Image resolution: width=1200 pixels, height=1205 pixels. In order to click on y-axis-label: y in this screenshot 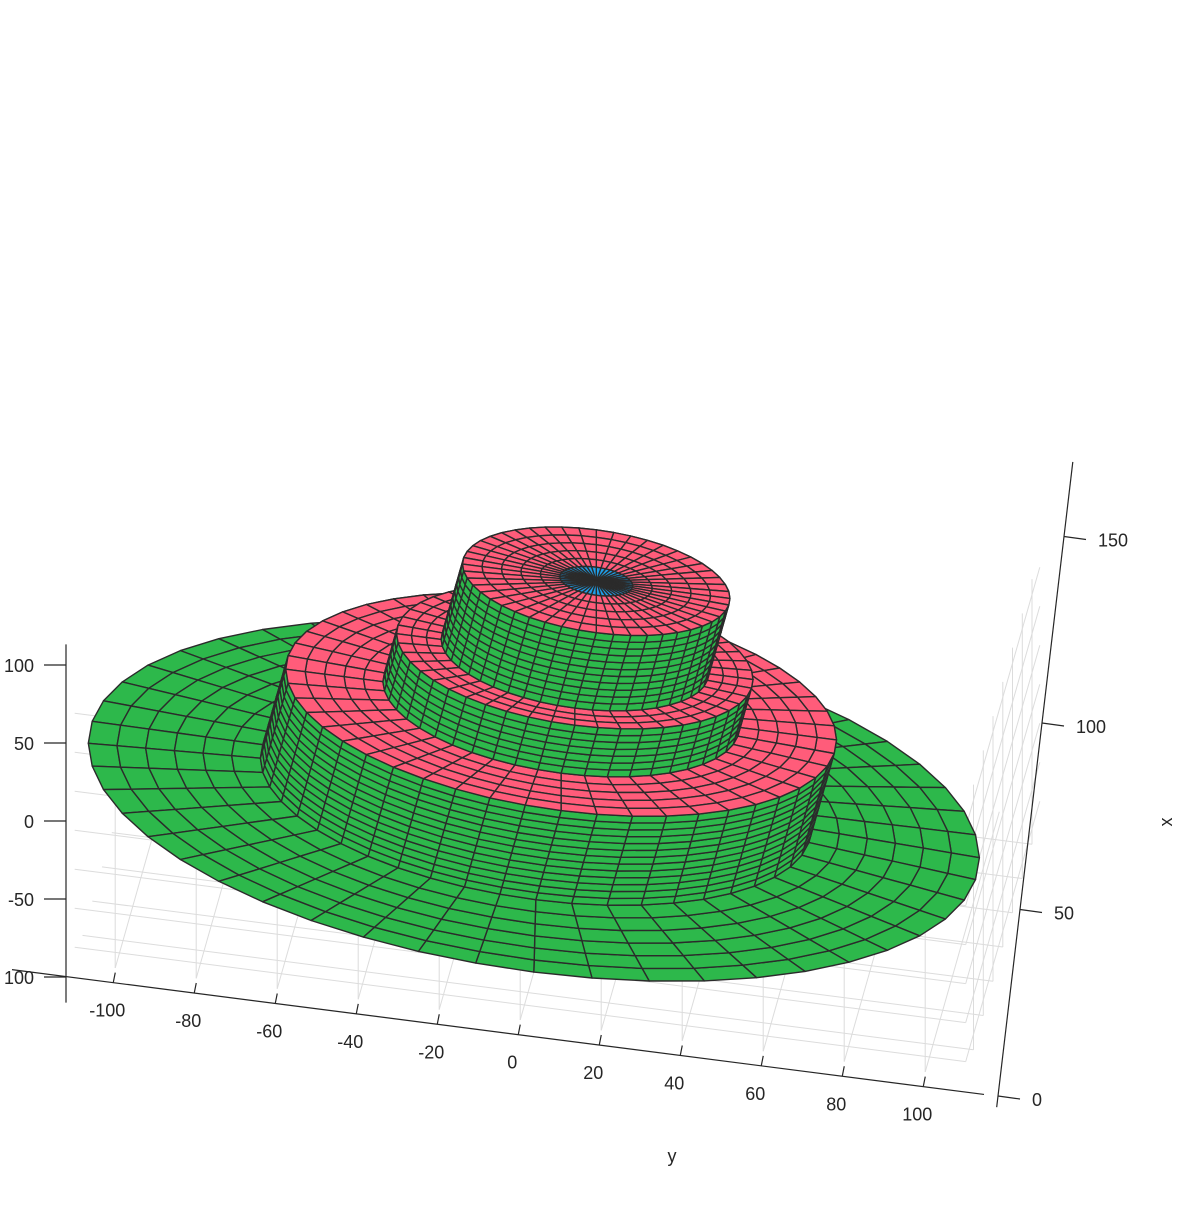, I will do `click(672, 1156)`.